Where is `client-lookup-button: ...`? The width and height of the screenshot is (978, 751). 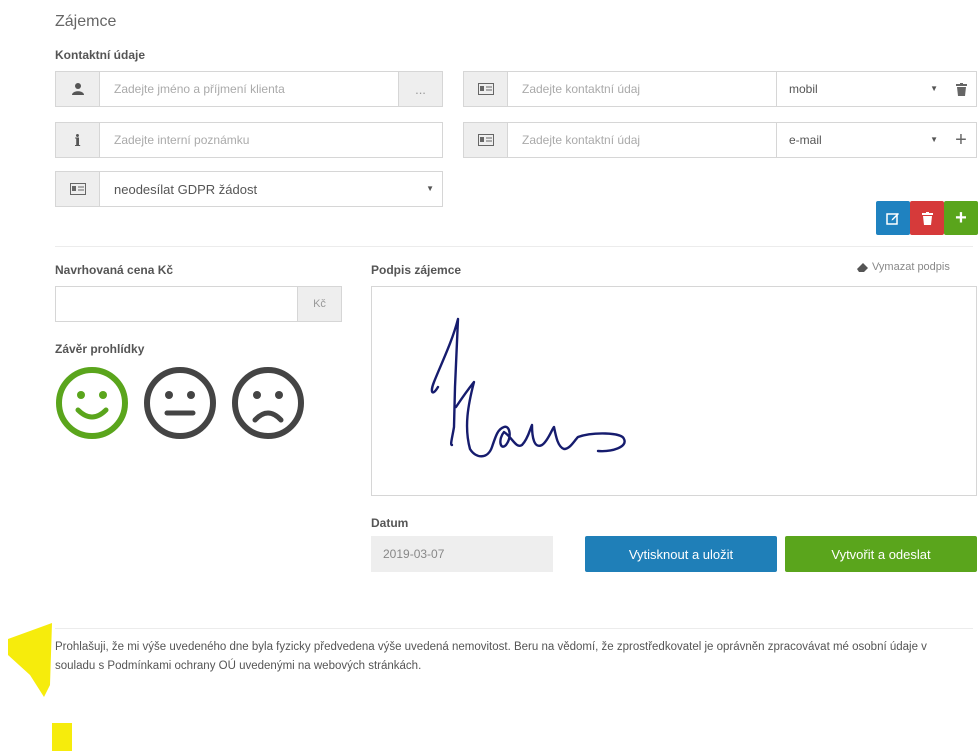 client-lookup-button: ... is located at coordinates (420, 89).